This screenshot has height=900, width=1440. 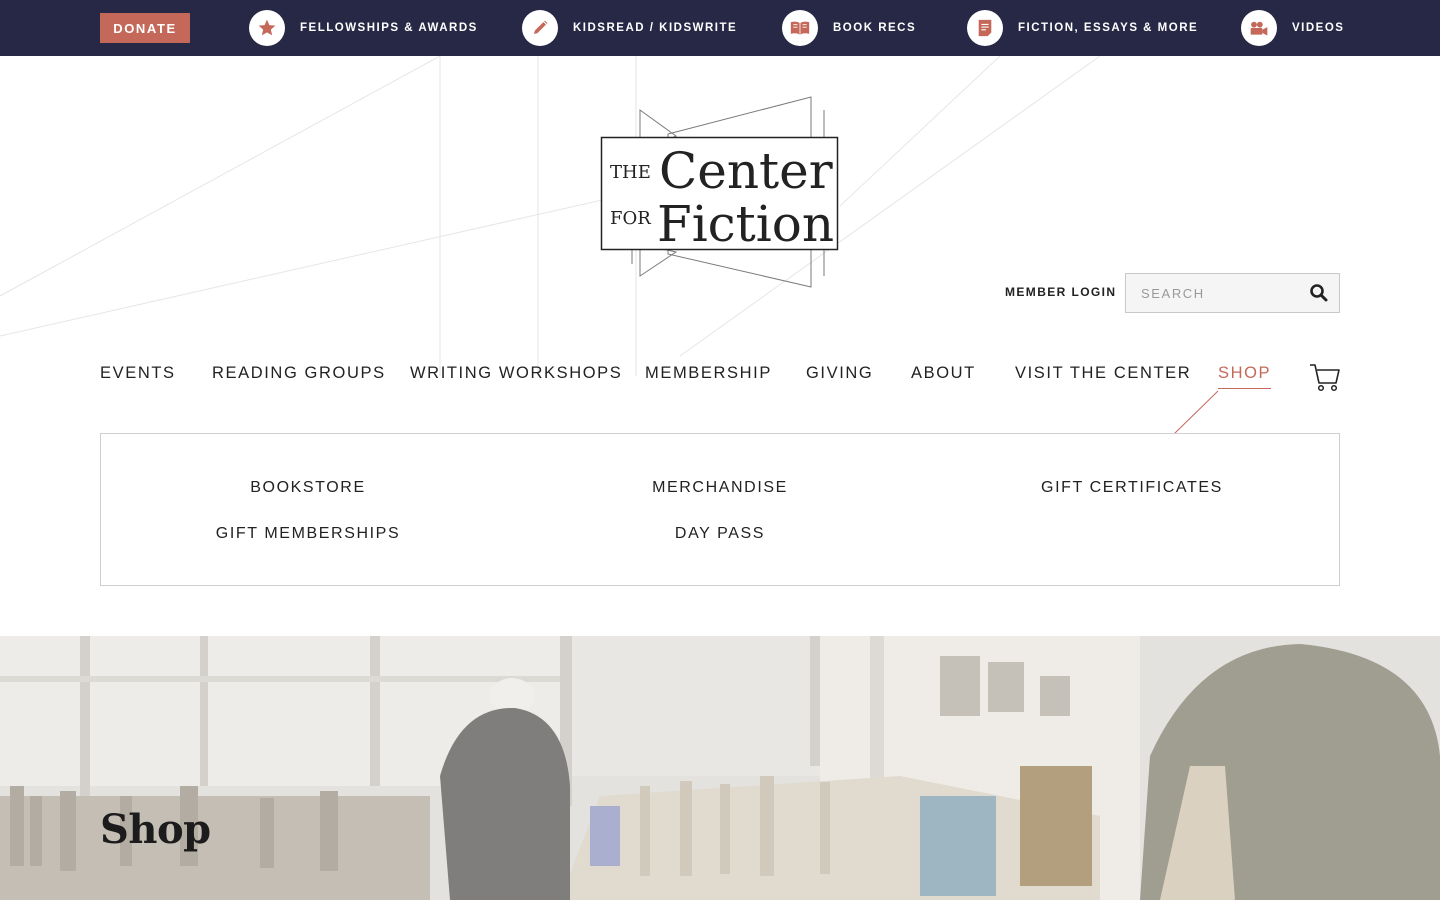 I want to click on nav-item-membership: MEMBERSHIP, so click(x=708, y=376).